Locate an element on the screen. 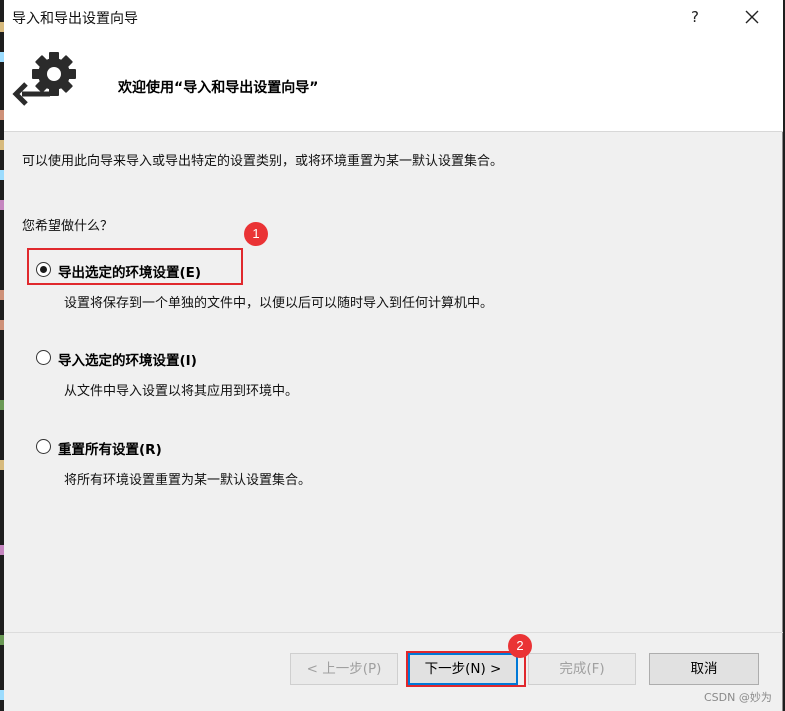  reset-radio is located at coordinates (43, 446).